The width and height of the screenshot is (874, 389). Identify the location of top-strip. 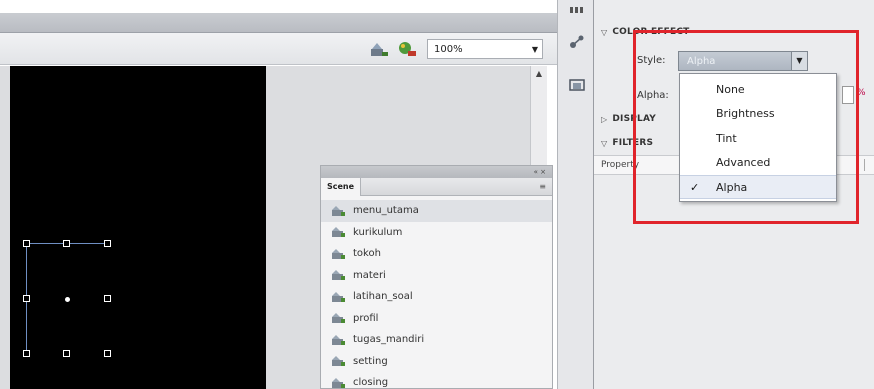
(278, 6).